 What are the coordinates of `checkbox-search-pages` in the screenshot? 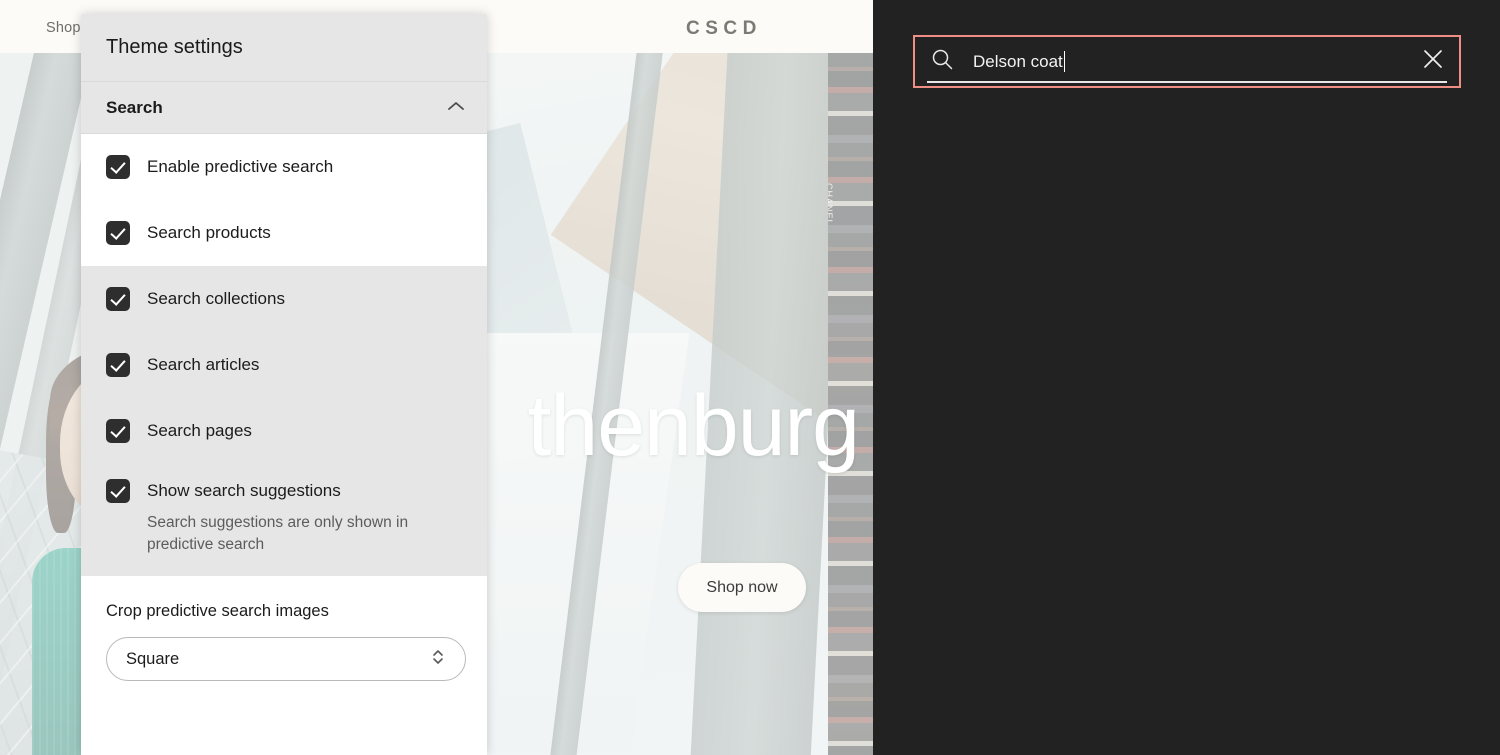 It's located at (118, 431).